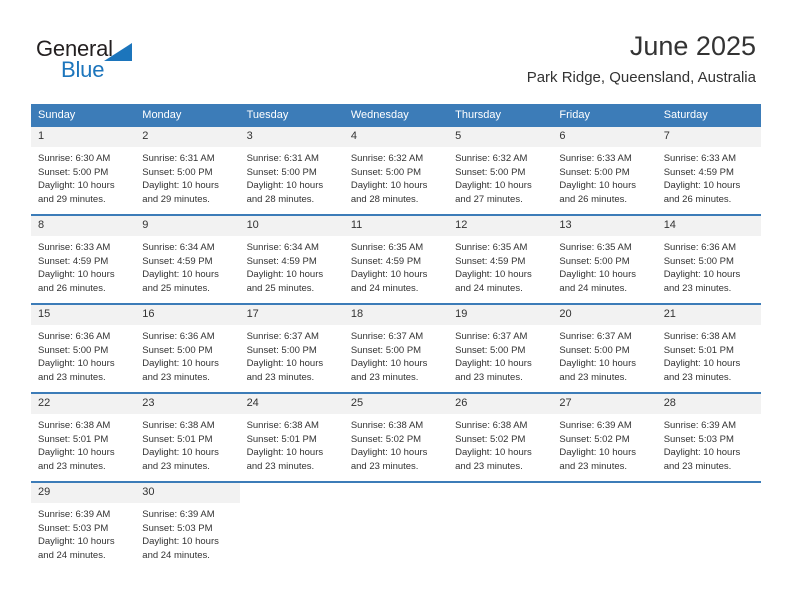  Describe the element at coordinates (396, 137) in the screenshot. I see `day-number: 4` at that location.